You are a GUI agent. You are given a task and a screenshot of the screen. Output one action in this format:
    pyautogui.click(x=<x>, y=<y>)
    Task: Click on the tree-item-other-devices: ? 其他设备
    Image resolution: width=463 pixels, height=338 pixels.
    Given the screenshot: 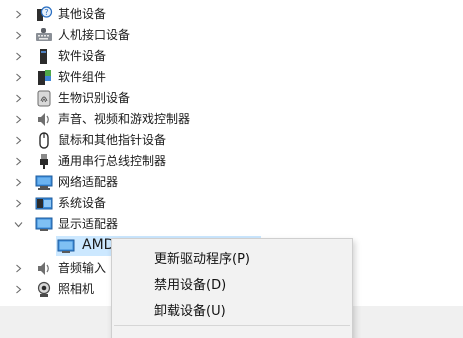 What is the action you would take?
    pyautogui.click(x=231, y=14)
    